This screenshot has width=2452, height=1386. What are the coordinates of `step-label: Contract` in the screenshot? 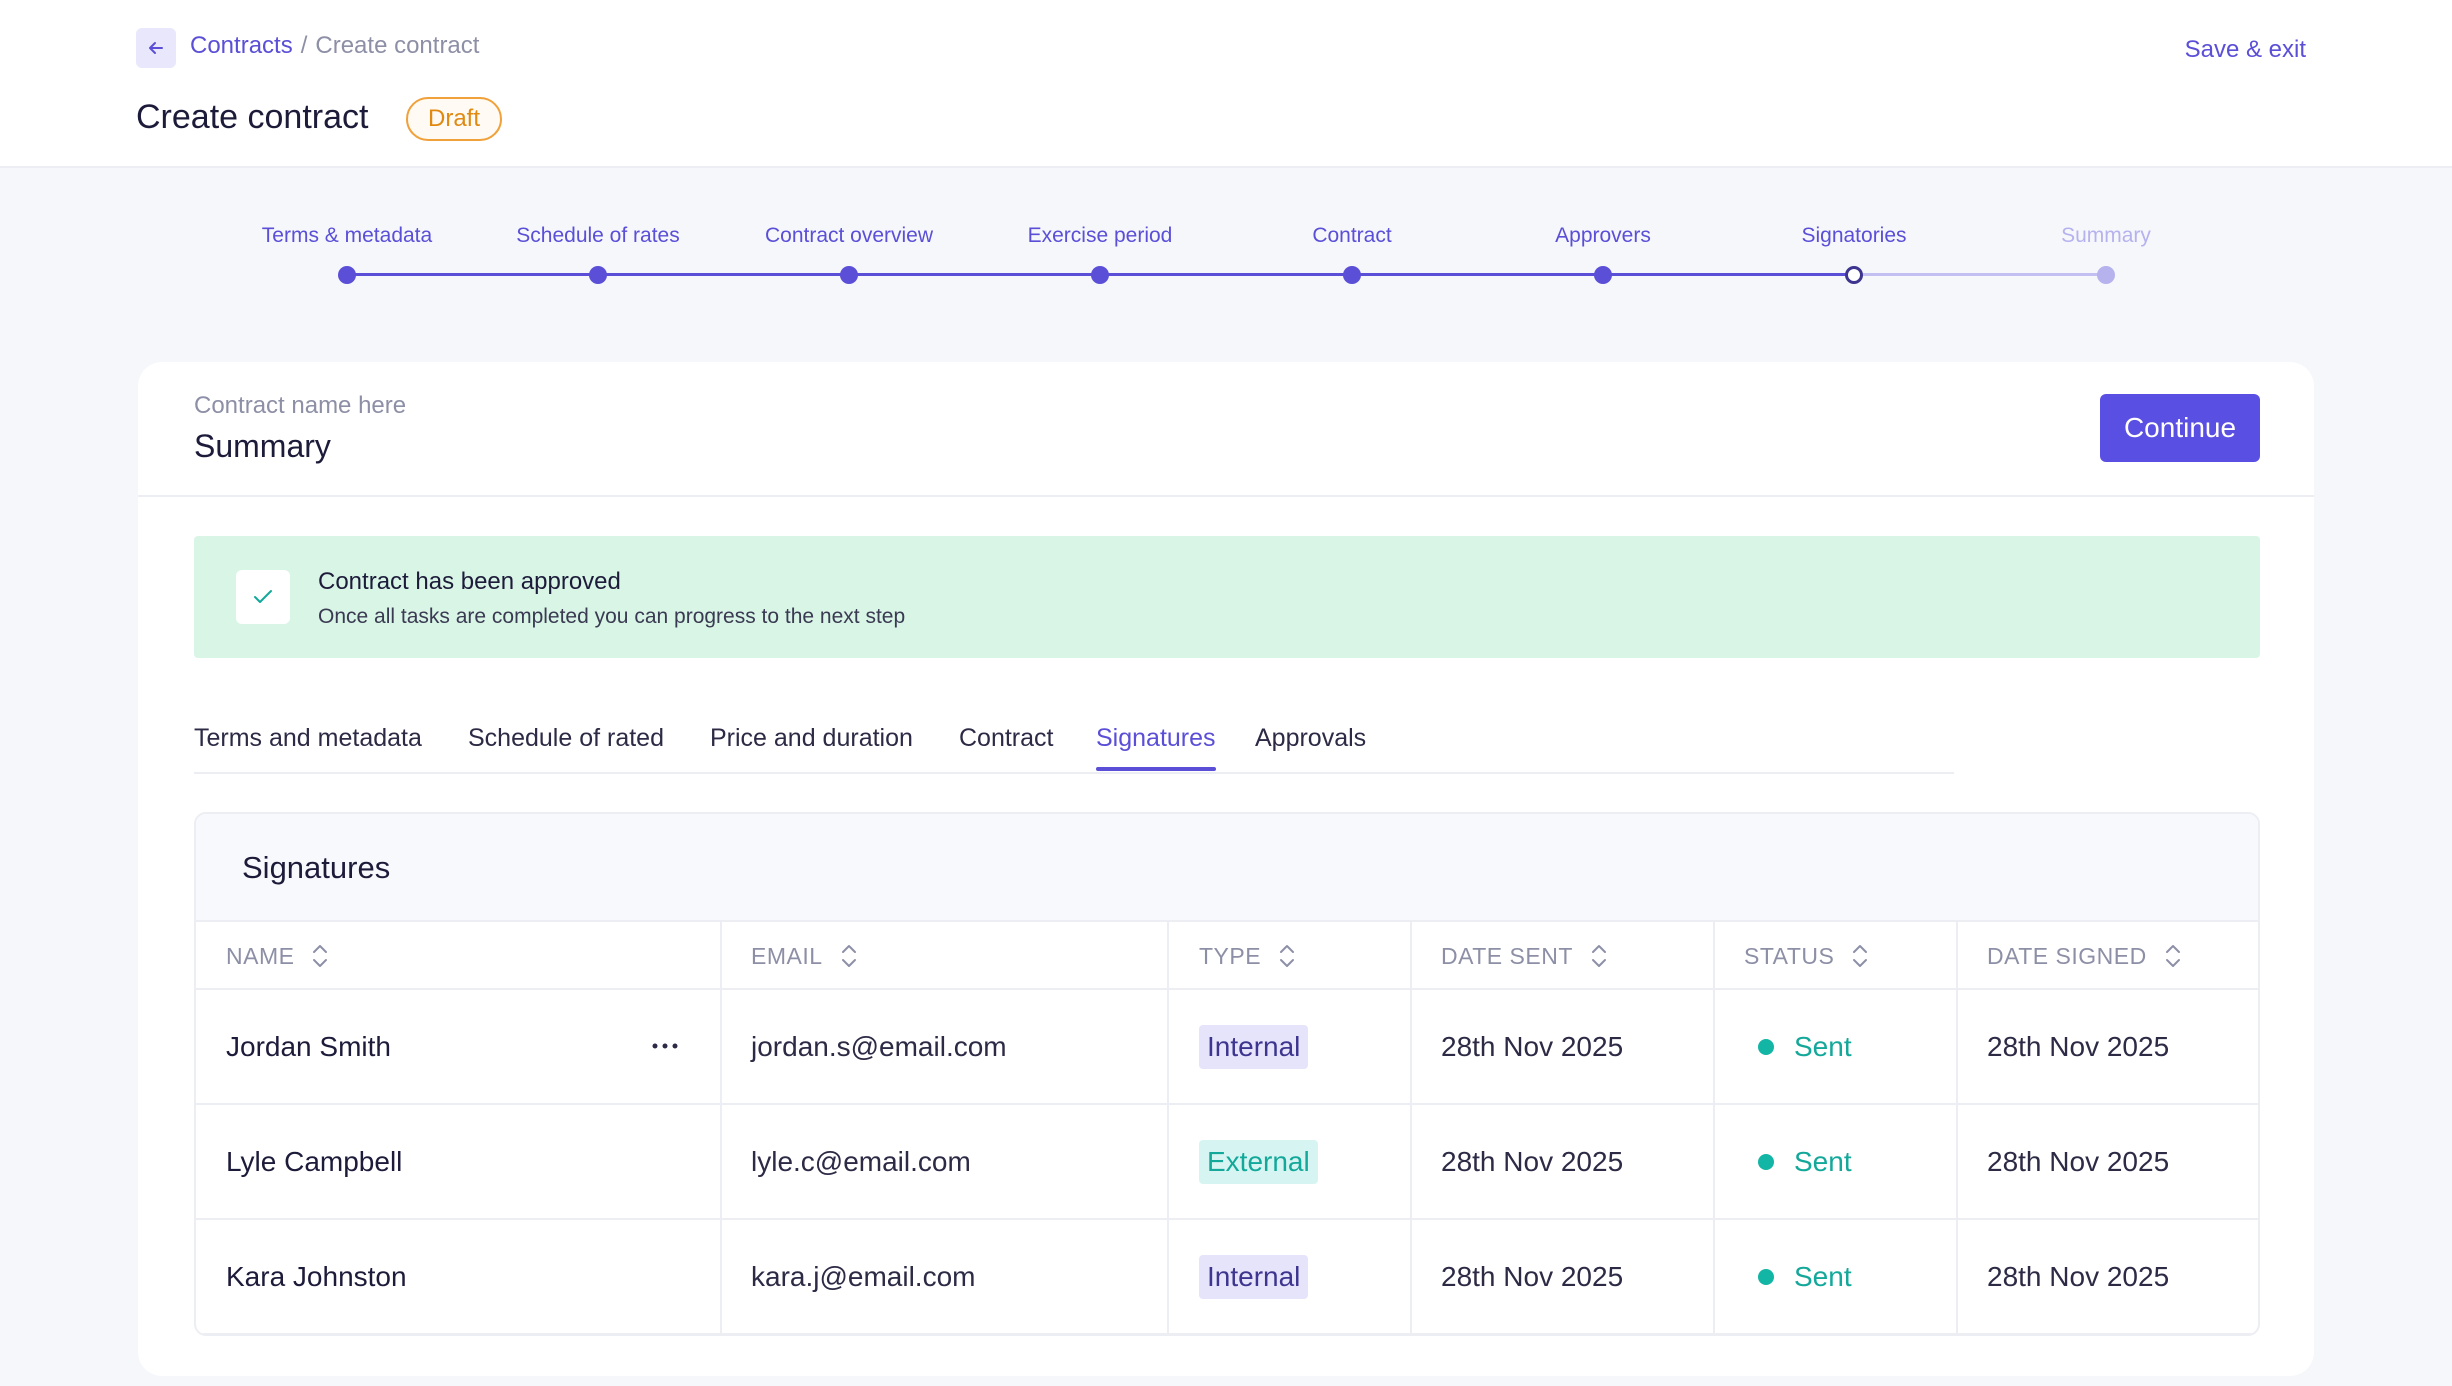 It's located at (1352, 235).